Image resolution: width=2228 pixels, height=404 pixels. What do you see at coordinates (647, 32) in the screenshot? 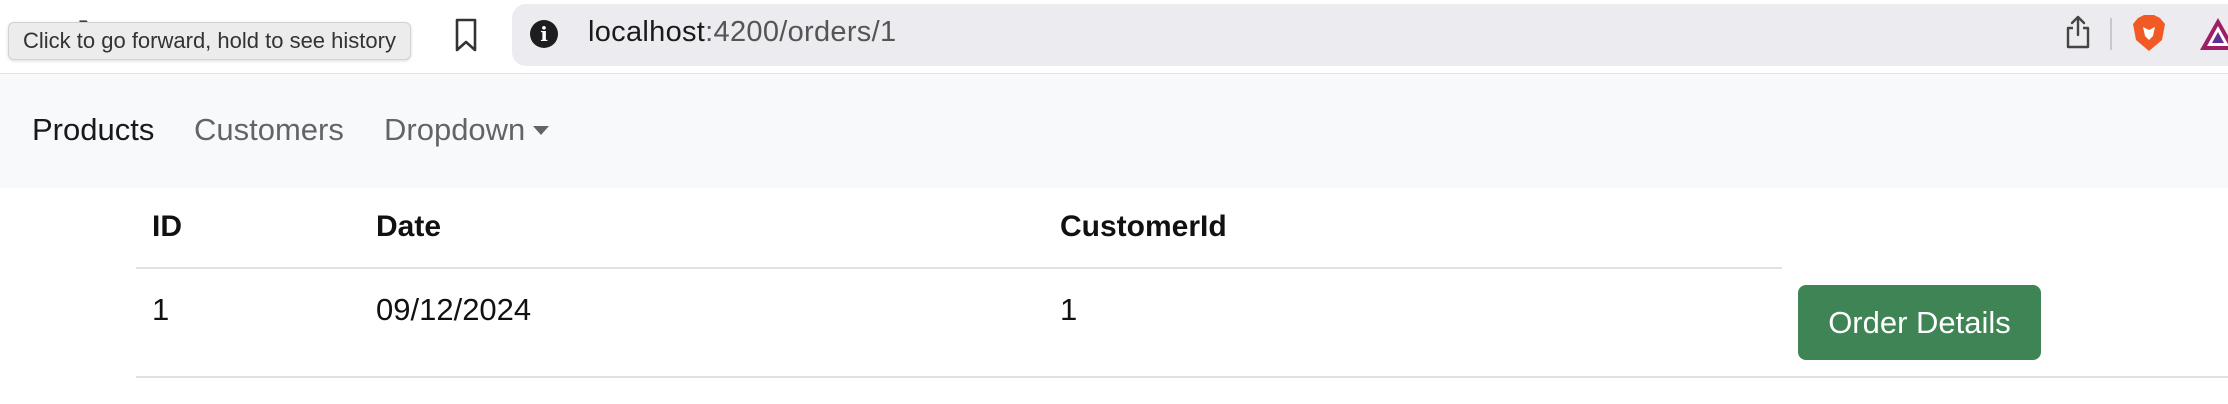
I see `url-host: localhost` at bounding box center [647, 32].